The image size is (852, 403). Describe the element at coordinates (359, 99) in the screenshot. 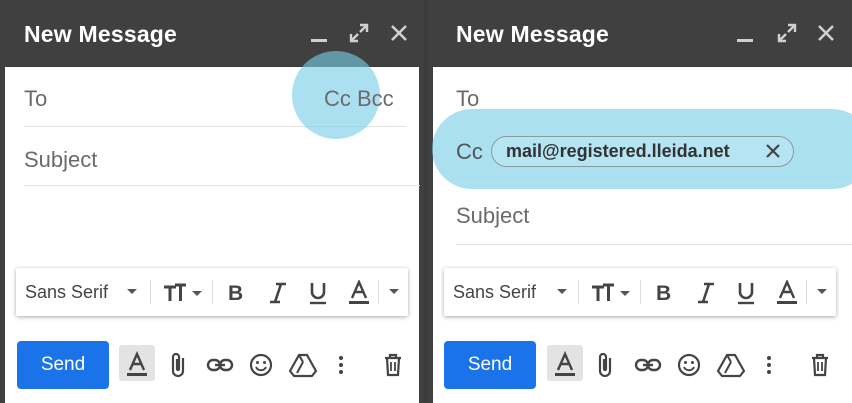

I see `cc-bcc-link: Cc Bcc` at that location.